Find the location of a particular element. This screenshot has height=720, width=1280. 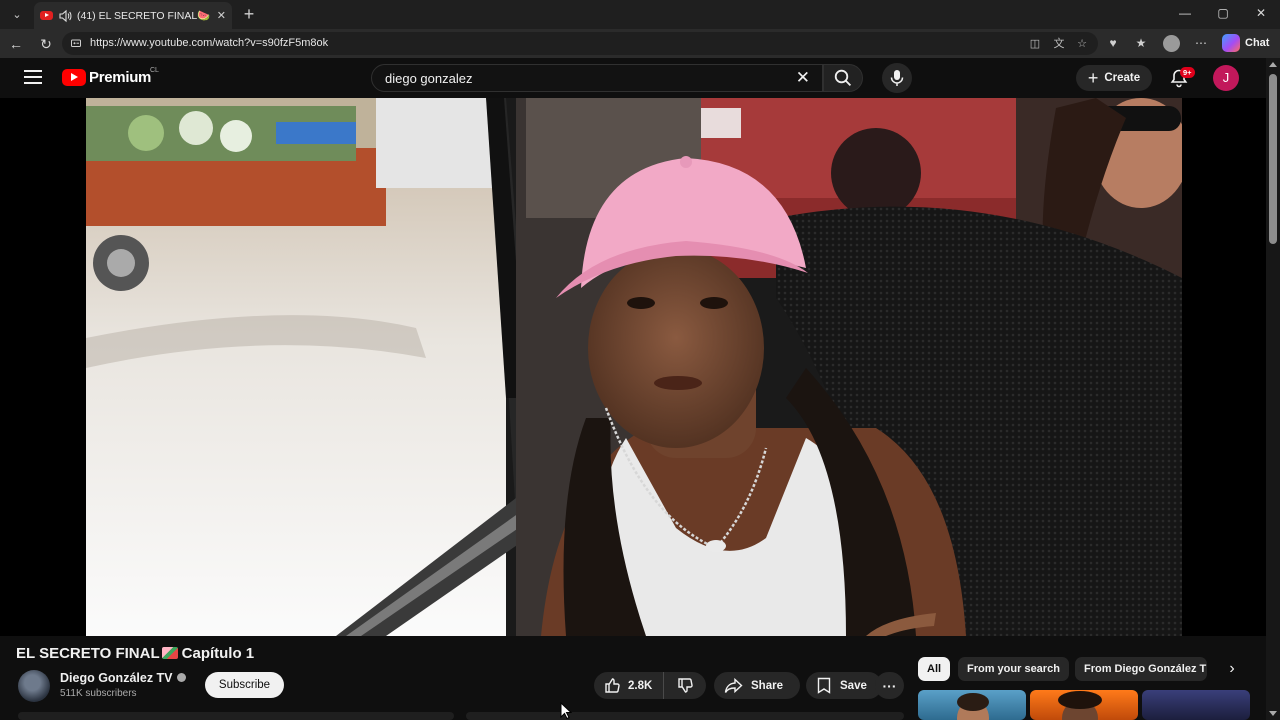

scroll-up-icon is located at coordinates (1273, 64).